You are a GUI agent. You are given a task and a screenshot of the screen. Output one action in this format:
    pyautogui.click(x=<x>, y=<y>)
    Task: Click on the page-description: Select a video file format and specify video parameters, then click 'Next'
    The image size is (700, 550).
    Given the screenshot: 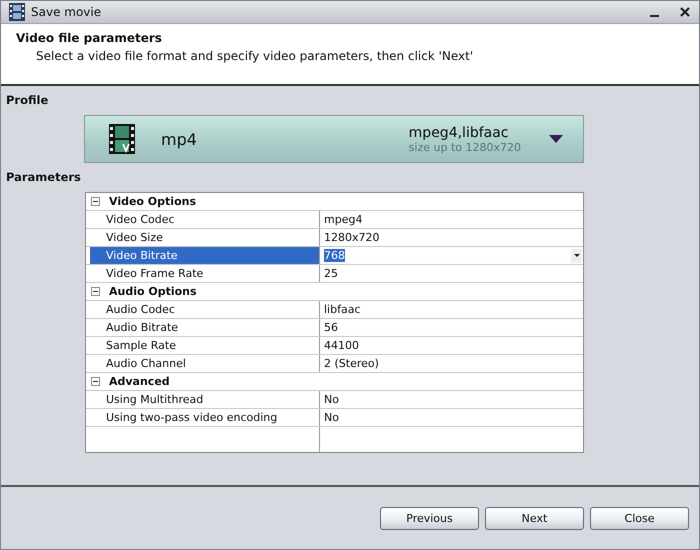 What is the action you would take?
    pyautogui.click(x=255, y=56)
    